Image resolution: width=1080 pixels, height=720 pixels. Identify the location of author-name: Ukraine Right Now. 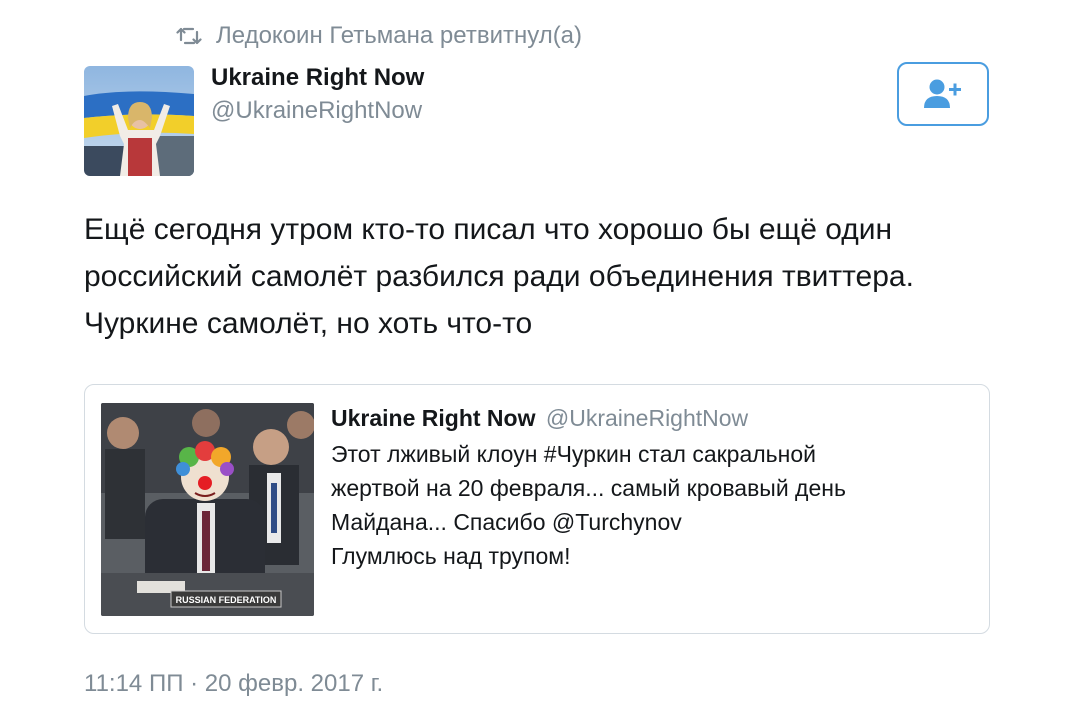
(317, 78).